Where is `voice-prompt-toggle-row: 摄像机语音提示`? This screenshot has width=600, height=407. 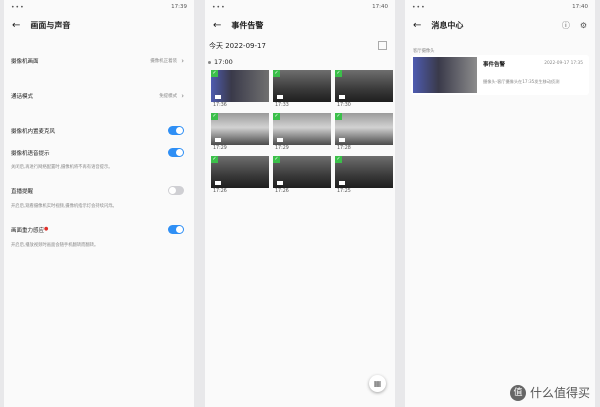
voice-prompt-toggle-row: 摄像机语音提示 is located at coordinates (97, 152).